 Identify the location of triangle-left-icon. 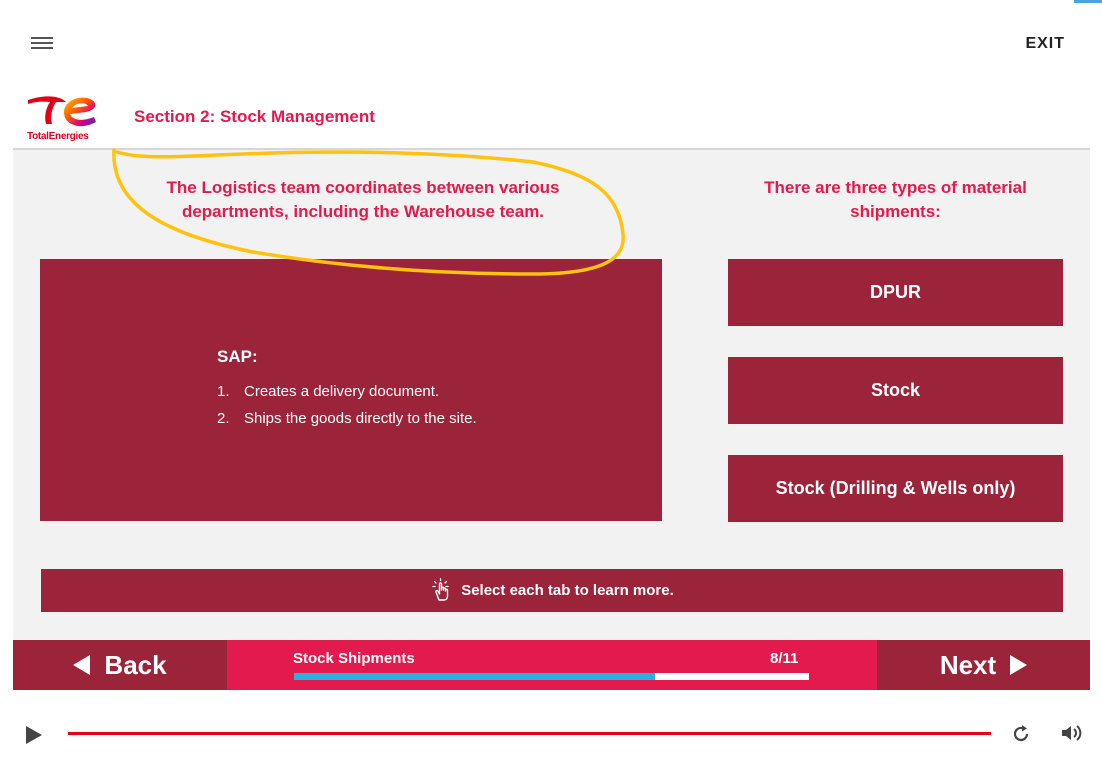
(82, 665).